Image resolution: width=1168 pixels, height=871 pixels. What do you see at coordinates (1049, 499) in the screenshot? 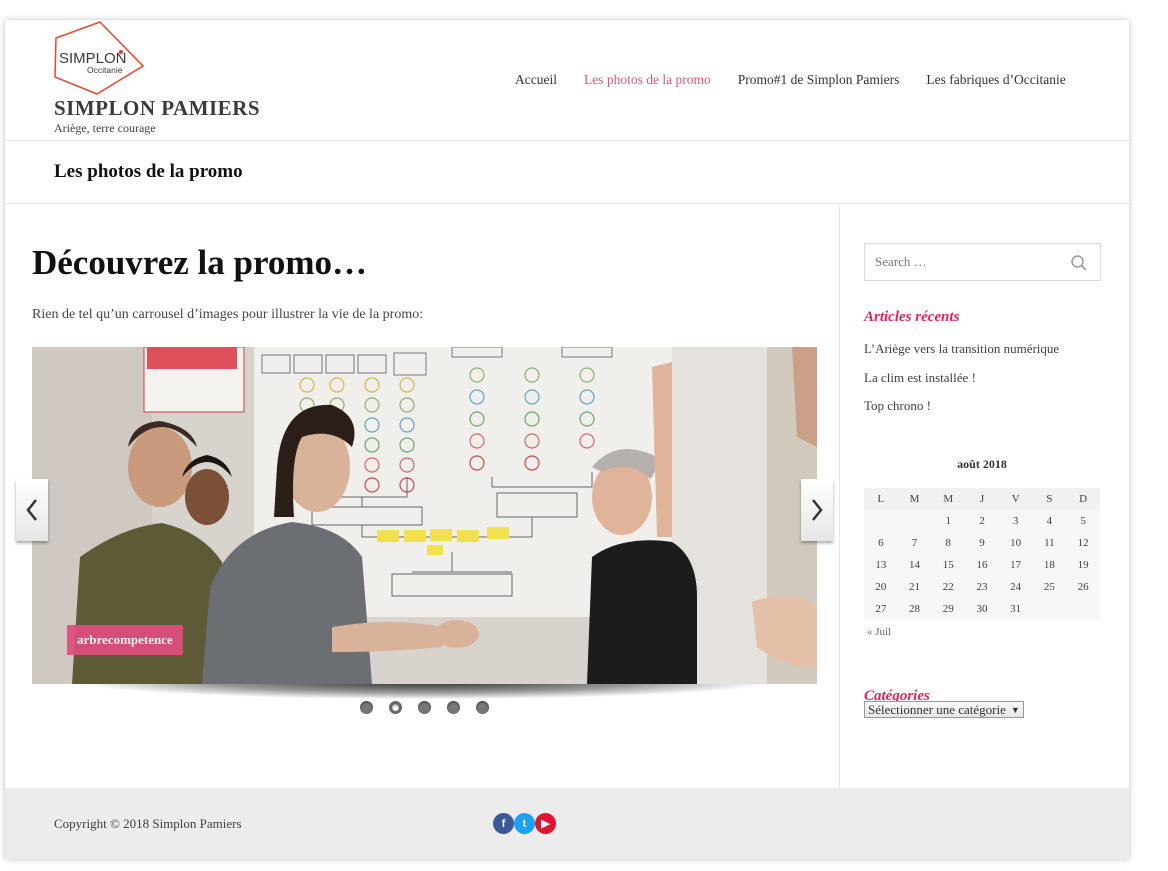
I see `calendar-day-header: S` at bounding box center [1049, 499].